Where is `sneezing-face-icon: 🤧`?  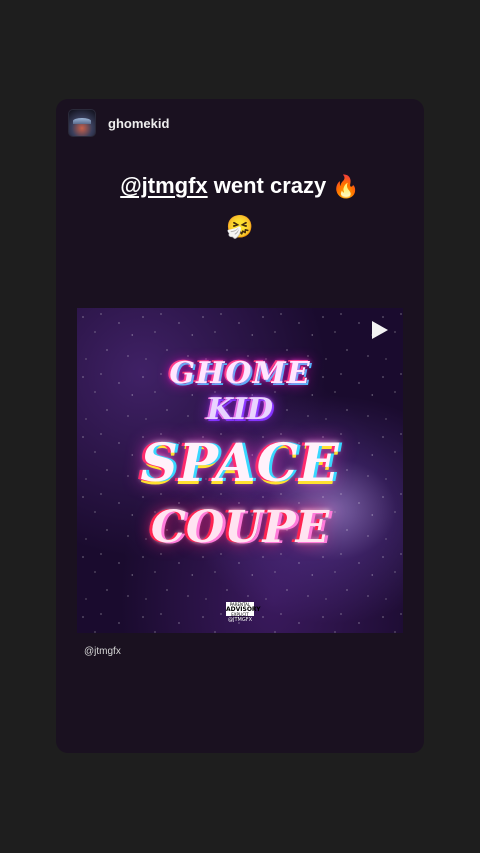
sneezing-face-icon: 🤧 is located at coordinates (240, 227).